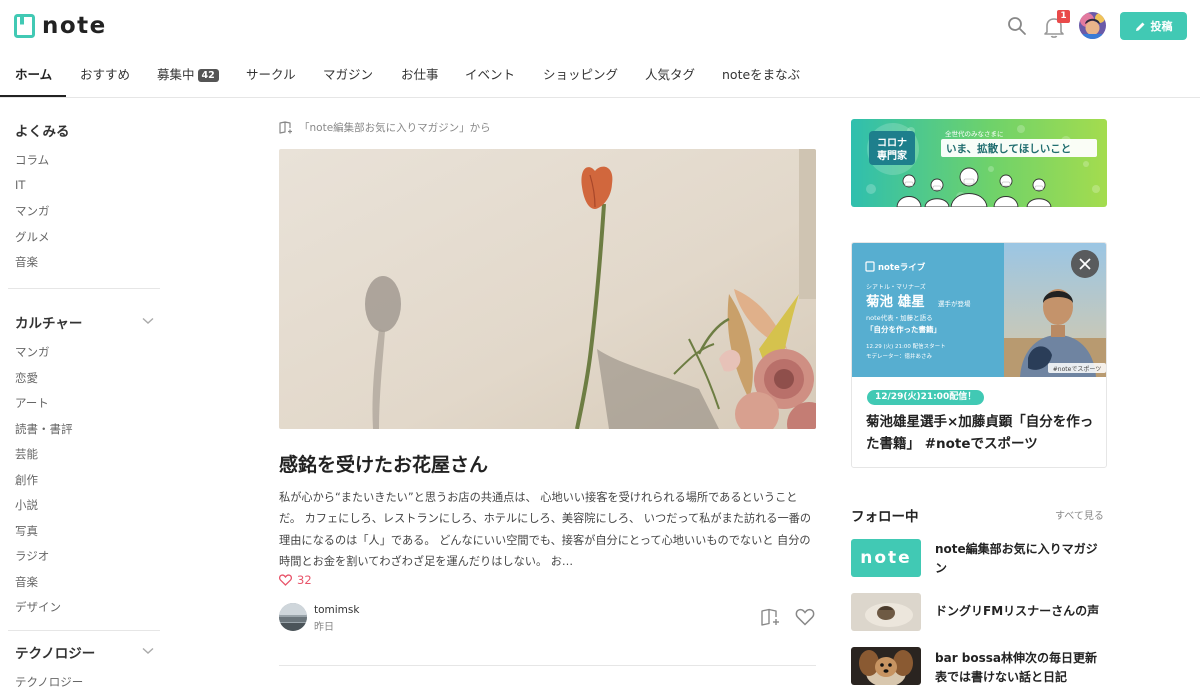 The image size is (1200, 699). Describe the element at coordinates (547, 665) in the screenshot. I see `article-divider` at that location.